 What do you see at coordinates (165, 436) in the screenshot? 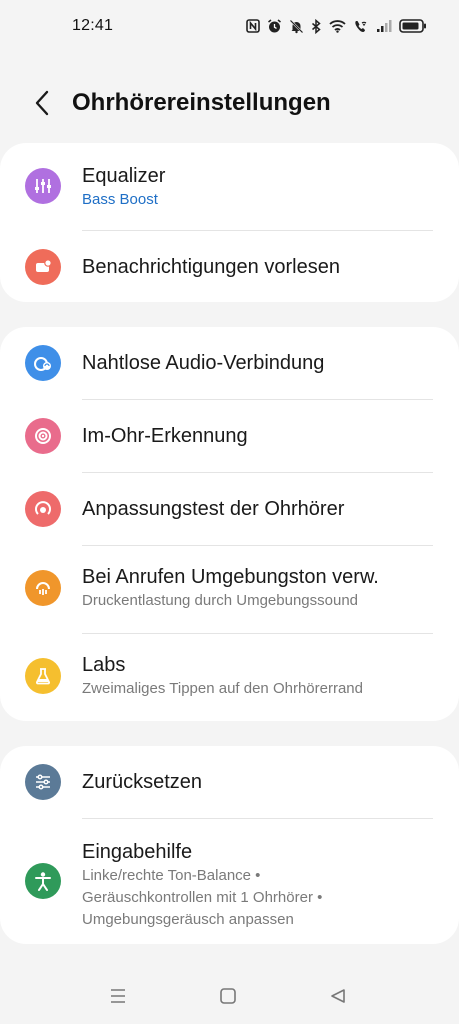
I see `in-ear-detection-title: Im-Ohr-Erkennung` at bounding box center [165, 436].